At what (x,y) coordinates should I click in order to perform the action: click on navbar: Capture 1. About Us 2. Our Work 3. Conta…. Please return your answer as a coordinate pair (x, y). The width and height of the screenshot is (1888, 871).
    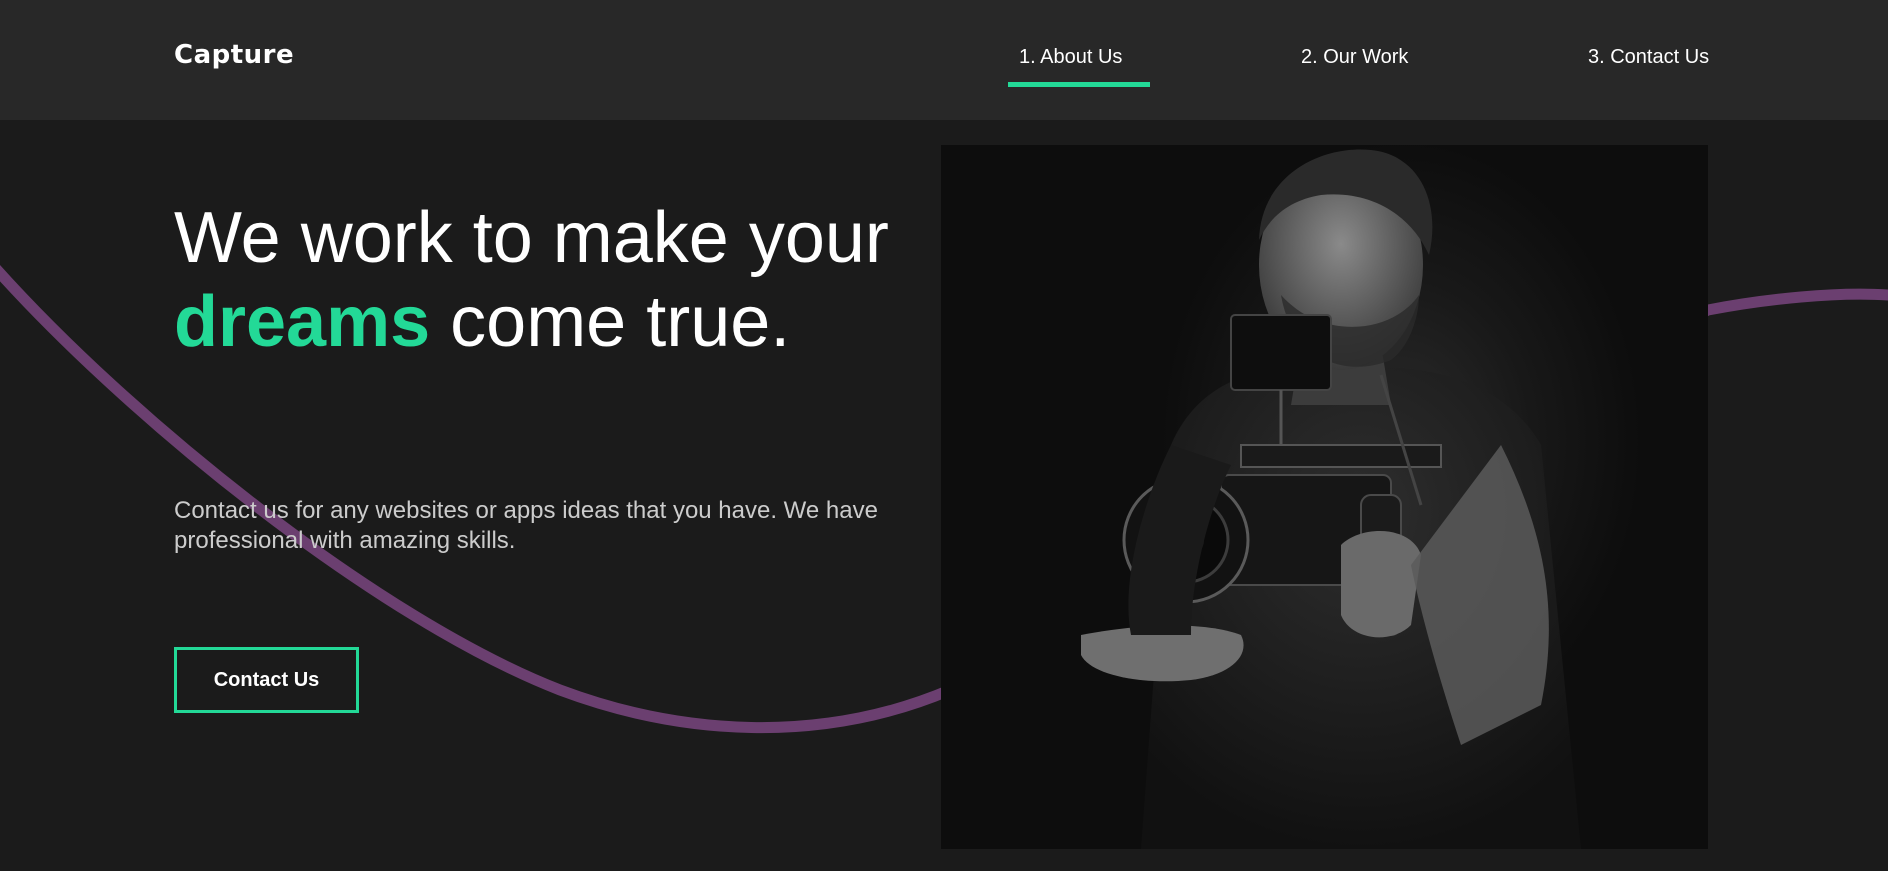
    Looking at the image, I should click on (944, 60).